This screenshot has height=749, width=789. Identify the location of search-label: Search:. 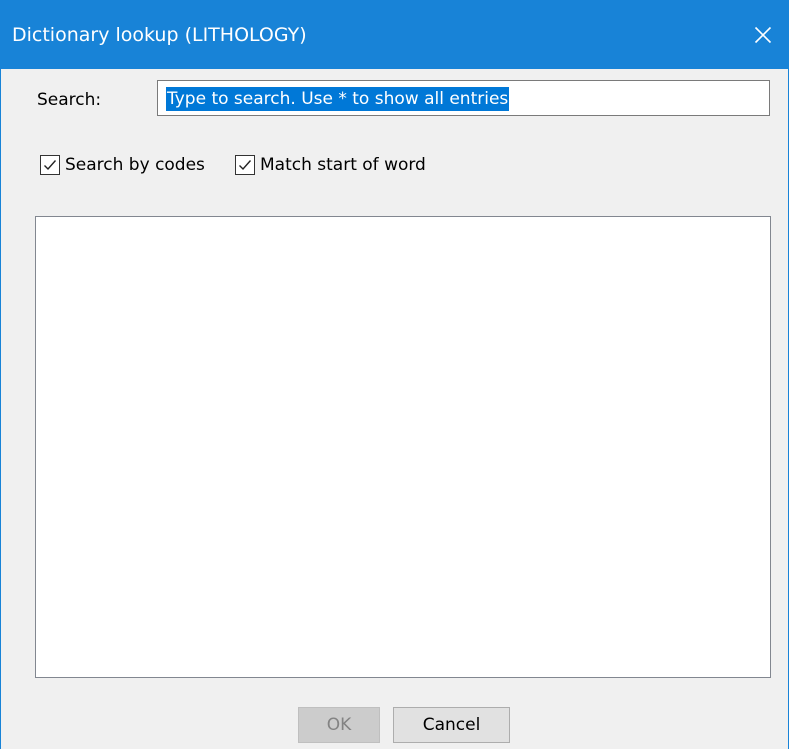
(69, 100).